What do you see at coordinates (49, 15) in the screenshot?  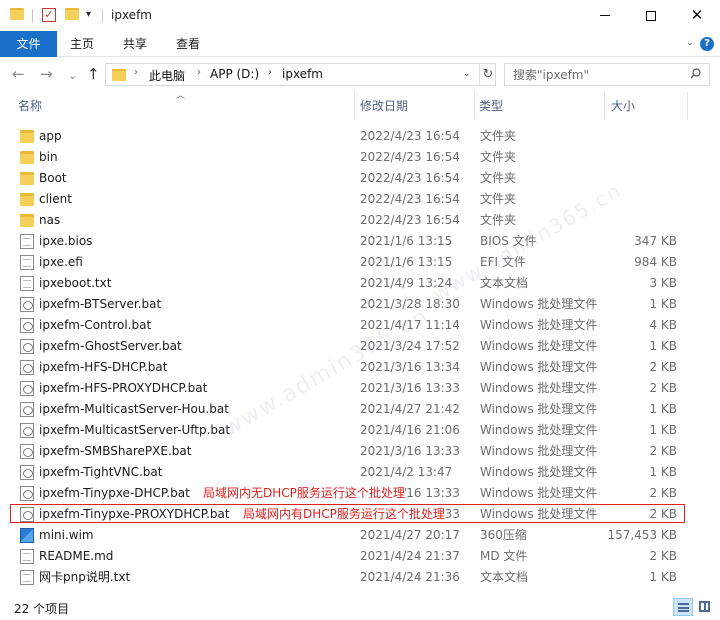 I see `properties-icon: ✓` at bounding box center [49, 15].